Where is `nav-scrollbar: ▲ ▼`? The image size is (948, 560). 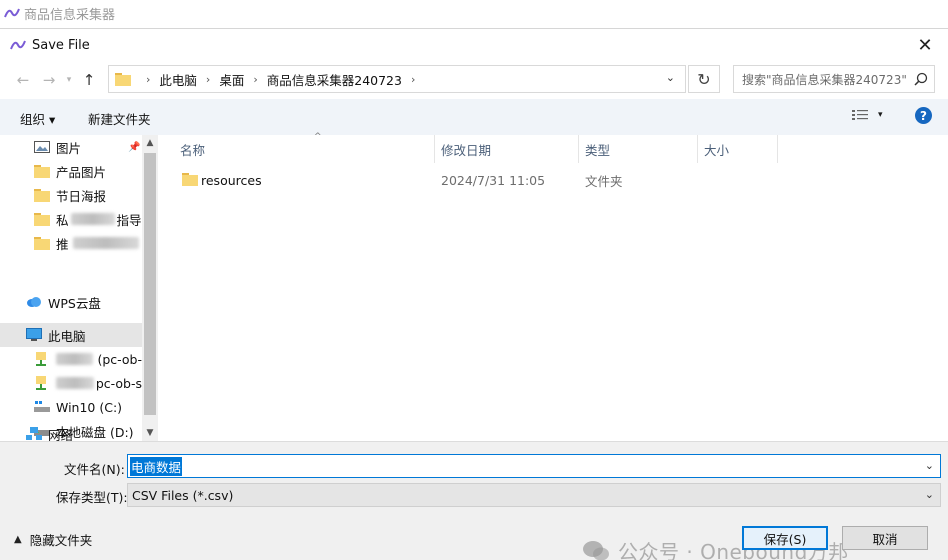
nav-scrollbar: ▲ ▼ is located at coordinates (150, 288).